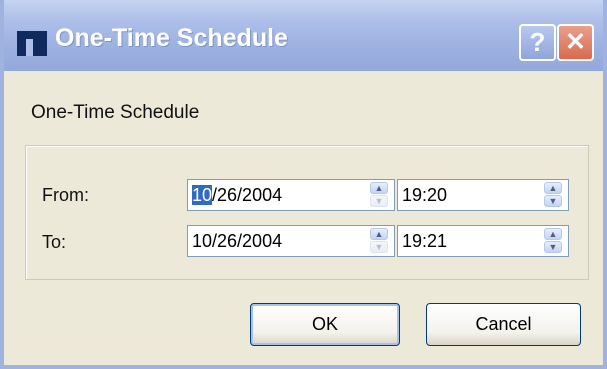 This screenshot has height=369, width=607. Describe the element at coordinates (379, 201) in the screenshot. I see `from-date-spin-down-icon: ▼` at that location.